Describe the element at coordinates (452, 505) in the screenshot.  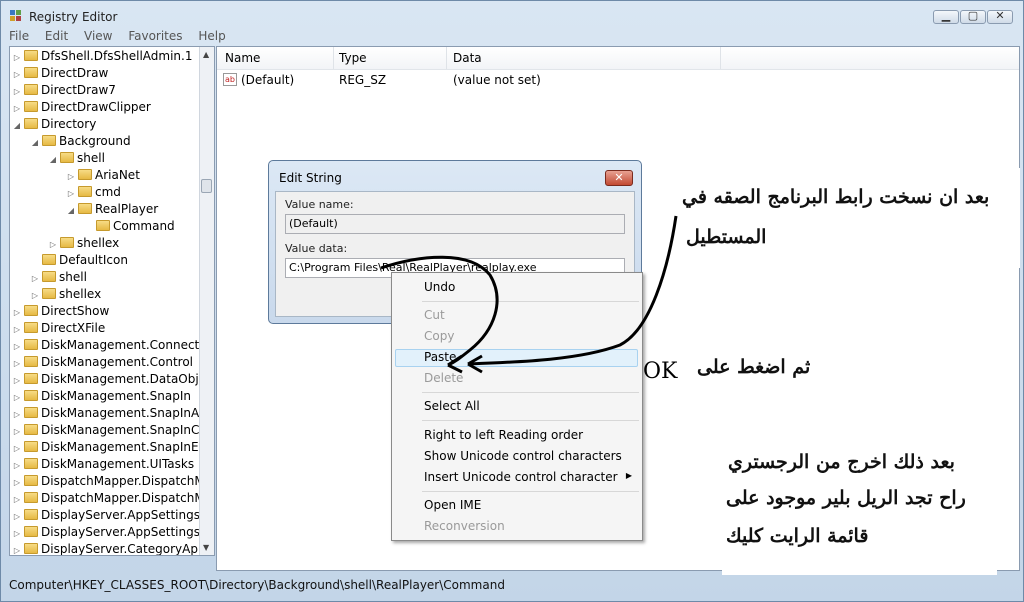
I see `menu-item-open-ime: Open IME` at that location.